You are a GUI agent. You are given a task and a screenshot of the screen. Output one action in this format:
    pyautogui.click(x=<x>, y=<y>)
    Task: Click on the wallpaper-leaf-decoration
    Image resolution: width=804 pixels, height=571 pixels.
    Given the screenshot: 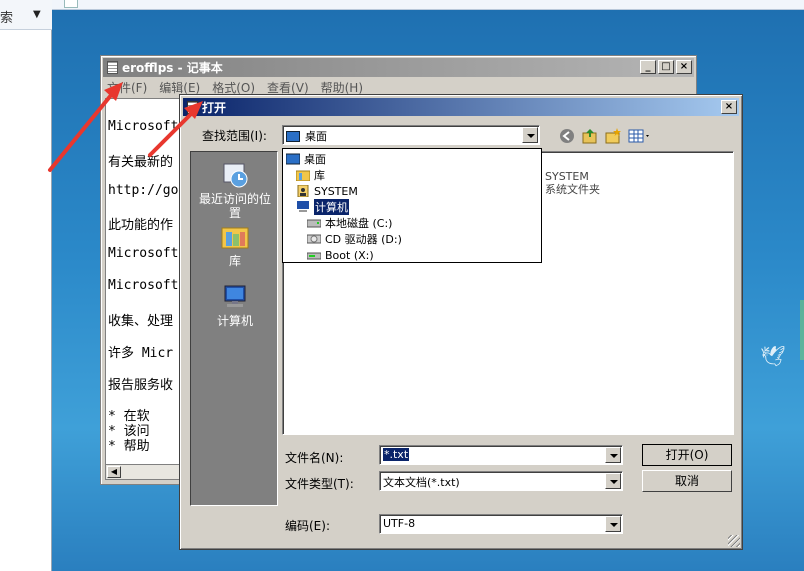 What is the action you would take?
    pyautogui.click(x=802, y=330)
    